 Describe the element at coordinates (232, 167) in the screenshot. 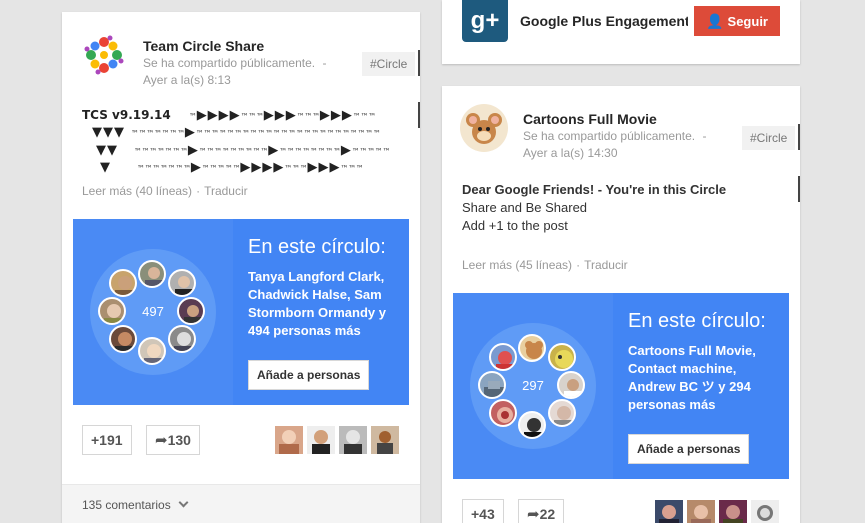

I see `tcs-line-4: ▼ ™™™™™™™▶™™™™™▶▶▶▶™™™▶▶▶™™™` at that location.